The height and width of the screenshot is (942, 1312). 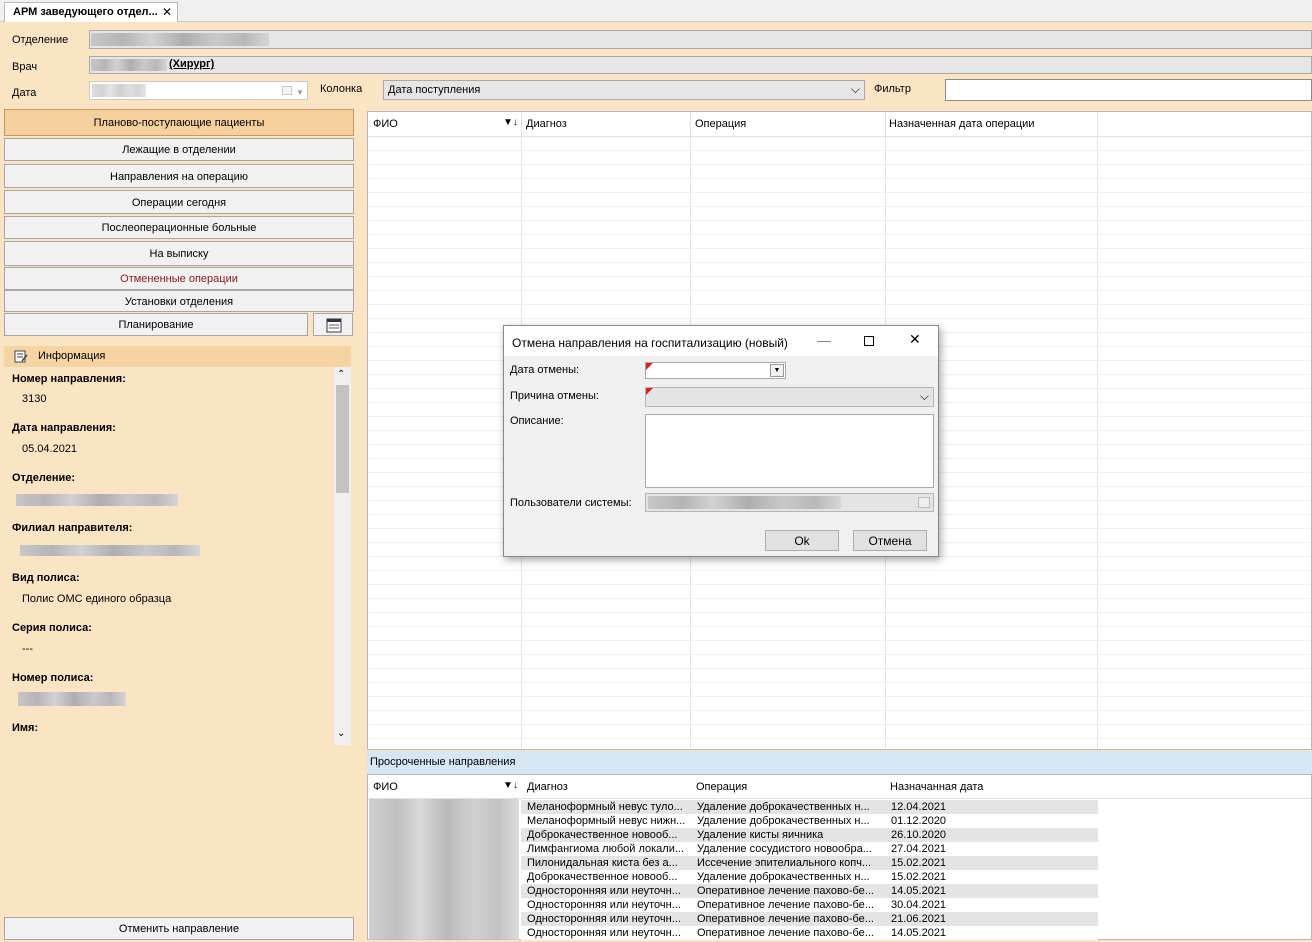 What do you see at coordinates (715, 370) in the screenshot?
I see `cancel-date-input: ▼` at bounding box center [715, 370].